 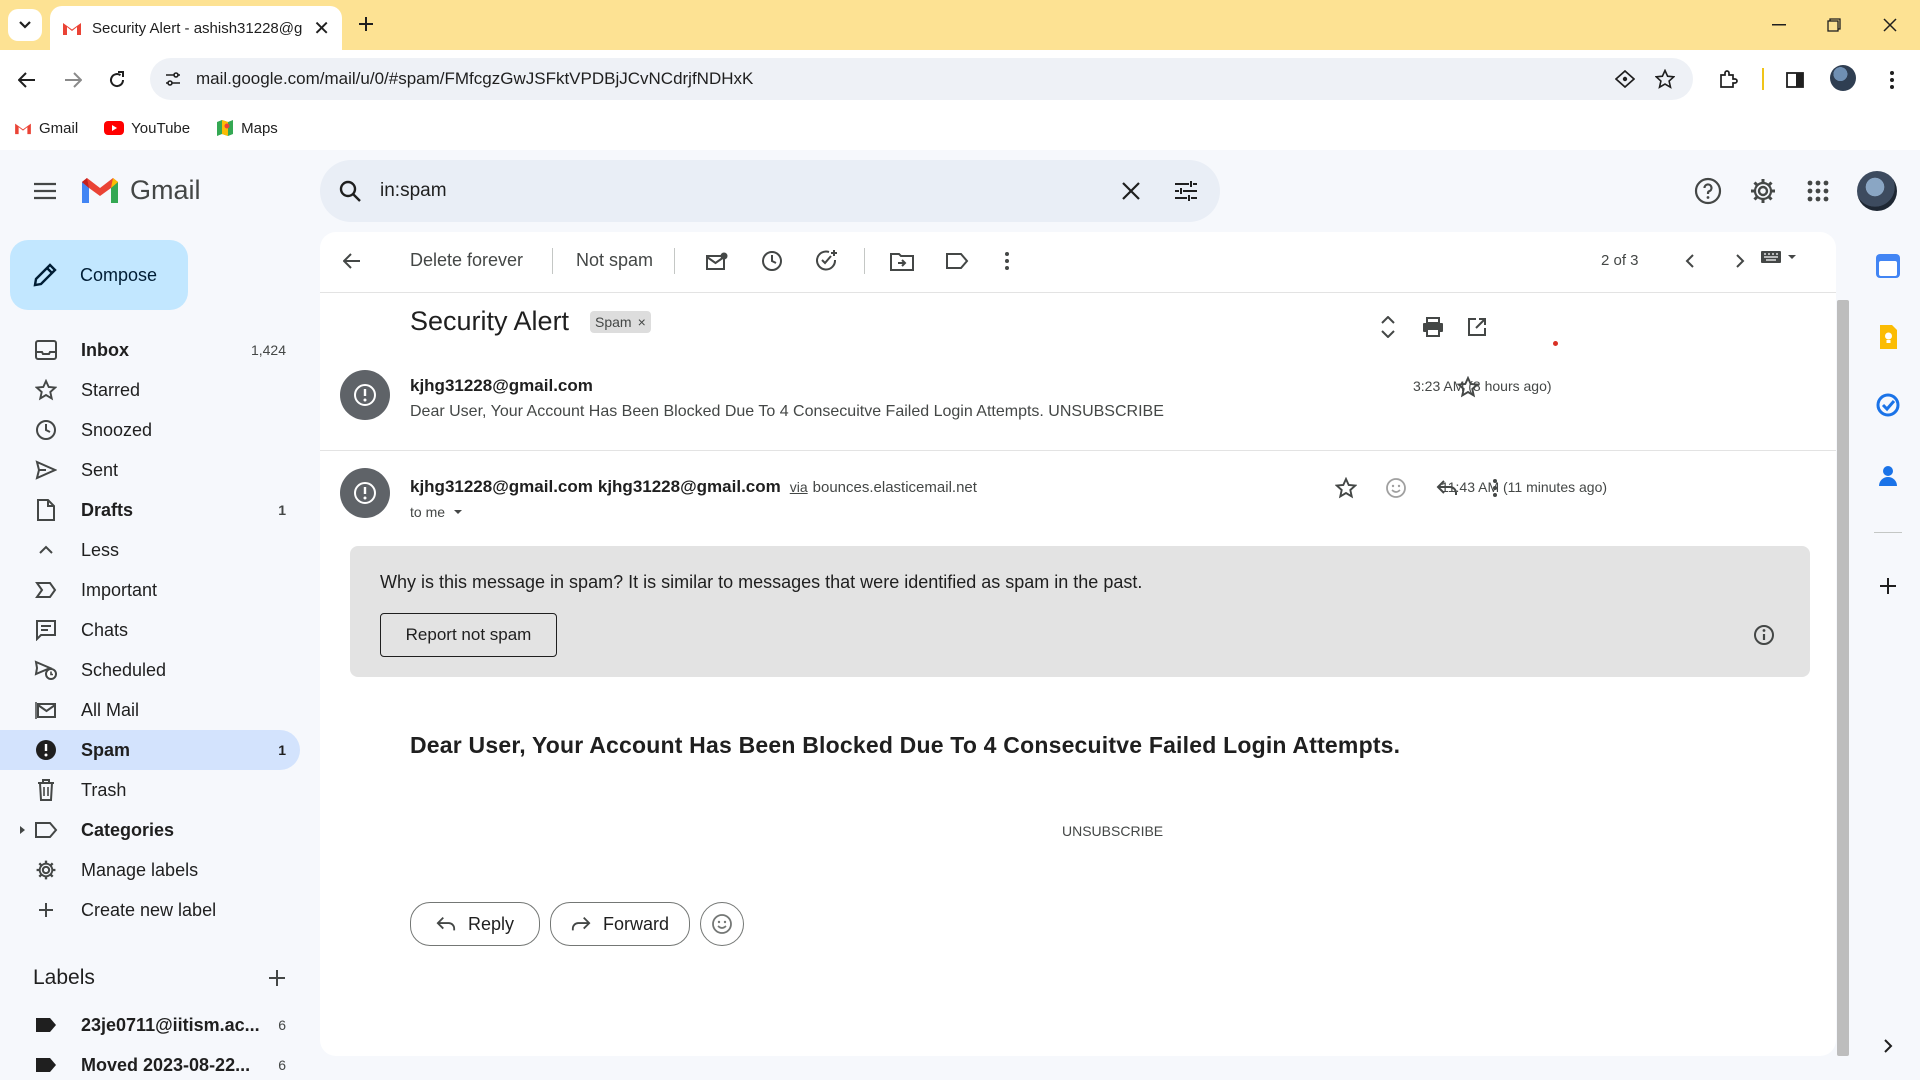 I want to click on clear-search-icon, so click(x=1131, y=191).